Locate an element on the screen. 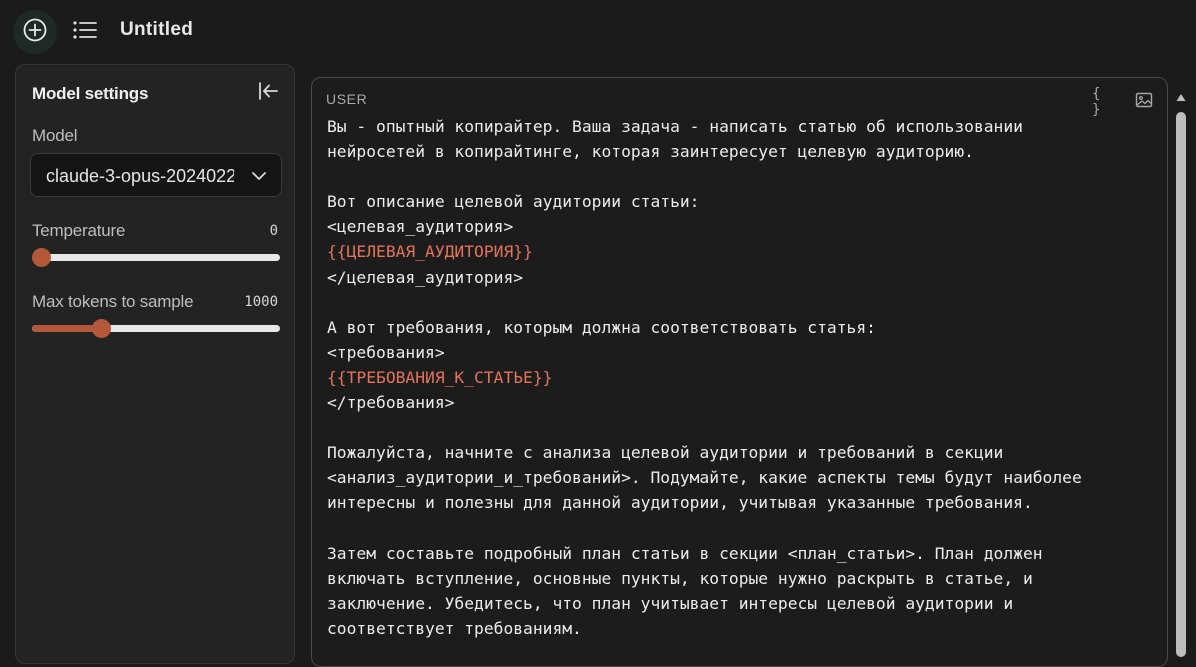 The image size is (1196, 667). model-select: claude-3-opus-20240229 is located at coordinates (156, 175).